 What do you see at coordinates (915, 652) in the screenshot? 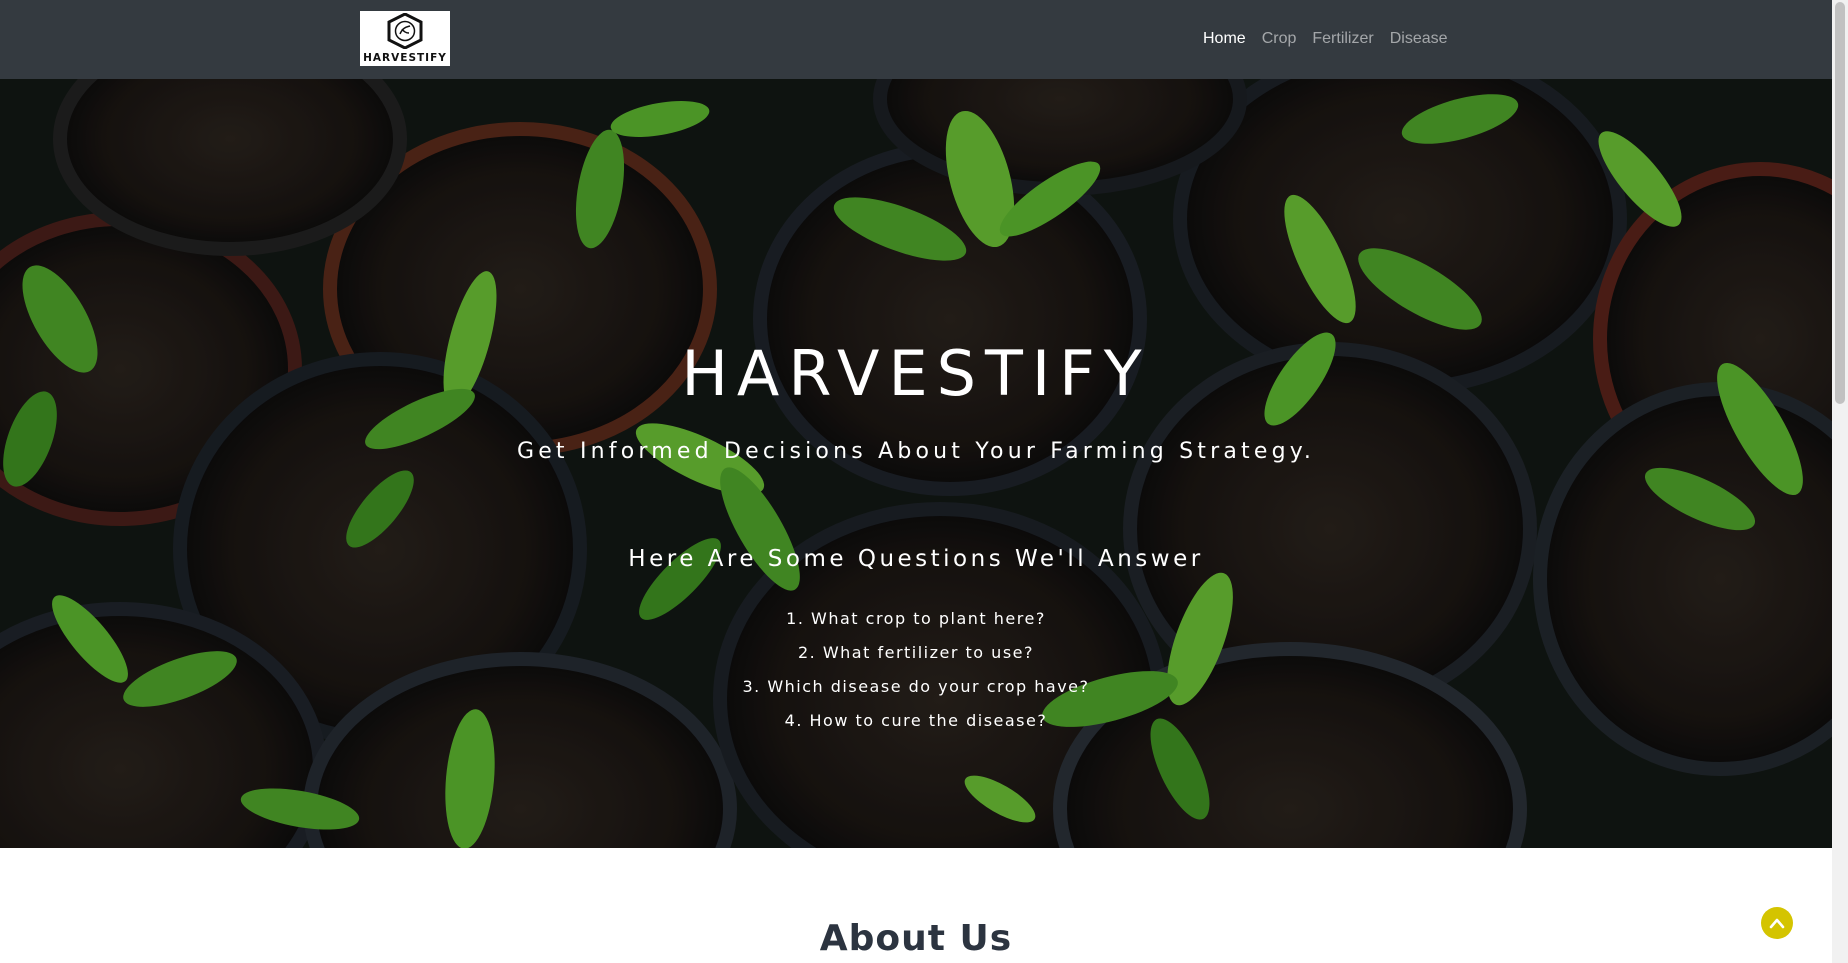
I see `question-item: 2. What fertilizer to use?` at bounding box center [915, 652].